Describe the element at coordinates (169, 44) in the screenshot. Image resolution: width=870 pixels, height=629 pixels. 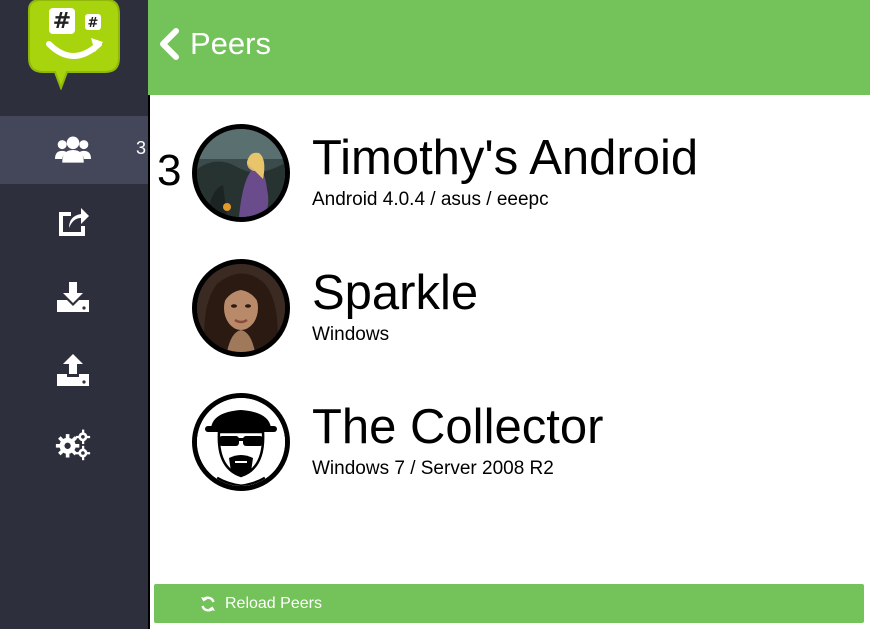
I see `chevron-left-icon` at that location.